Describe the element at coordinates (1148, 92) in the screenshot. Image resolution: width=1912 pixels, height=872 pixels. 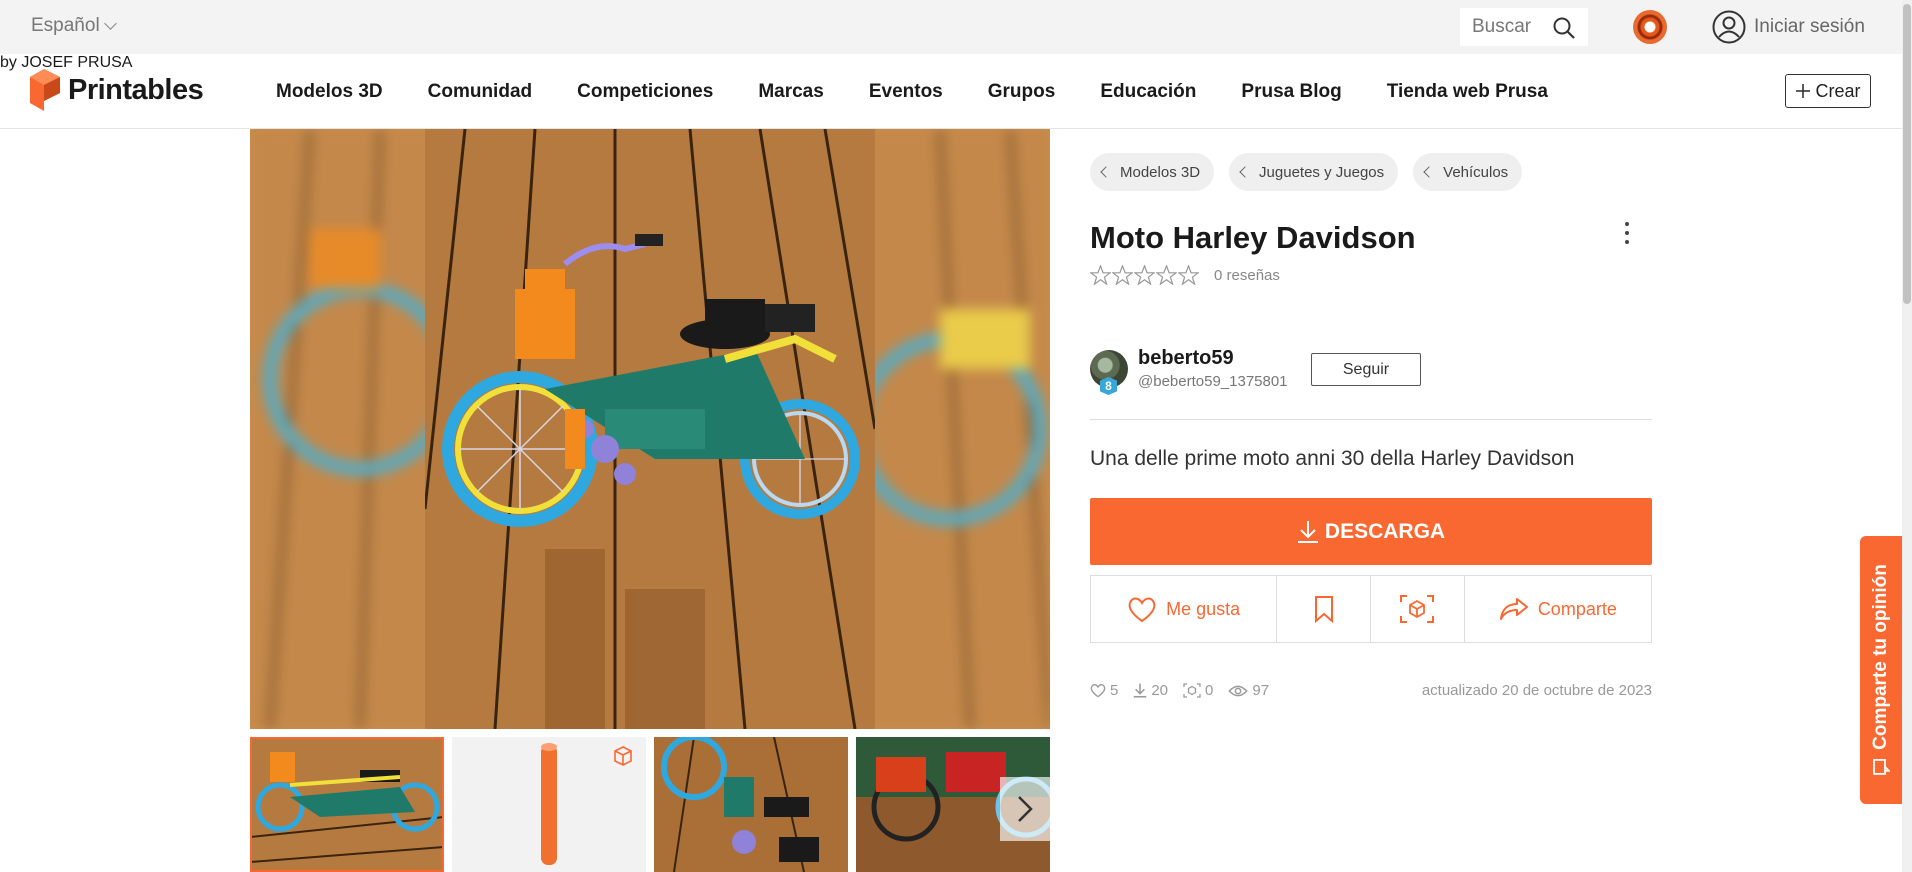
I see `nav-item-educacion: Educación` at that location.